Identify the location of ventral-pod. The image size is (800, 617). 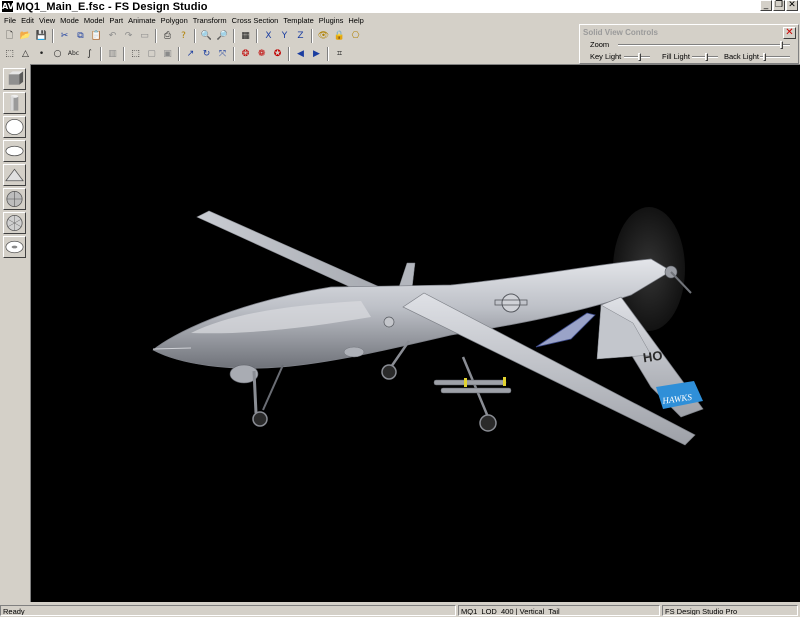
(354, 352).